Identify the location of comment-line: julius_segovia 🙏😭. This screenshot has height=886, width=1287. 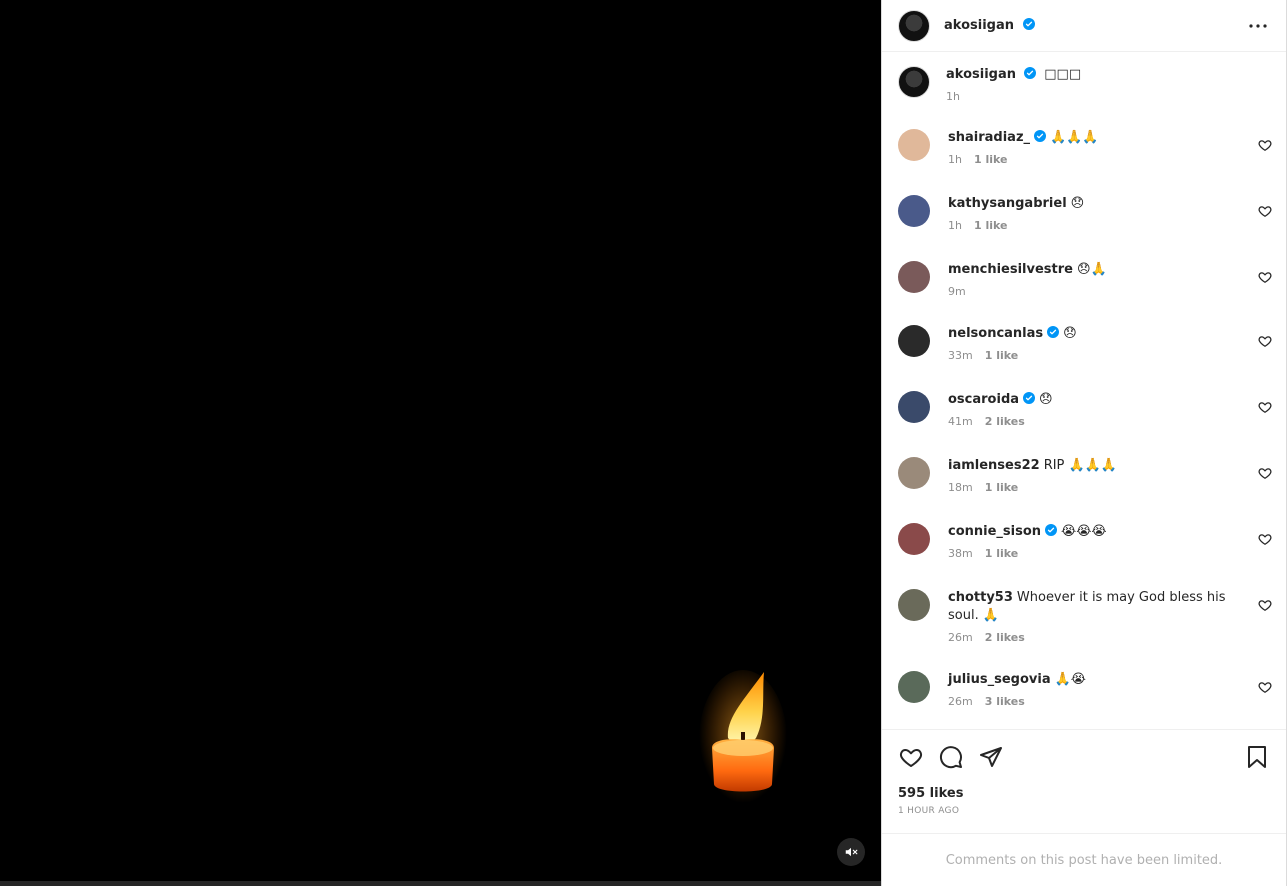
(1098, 680).